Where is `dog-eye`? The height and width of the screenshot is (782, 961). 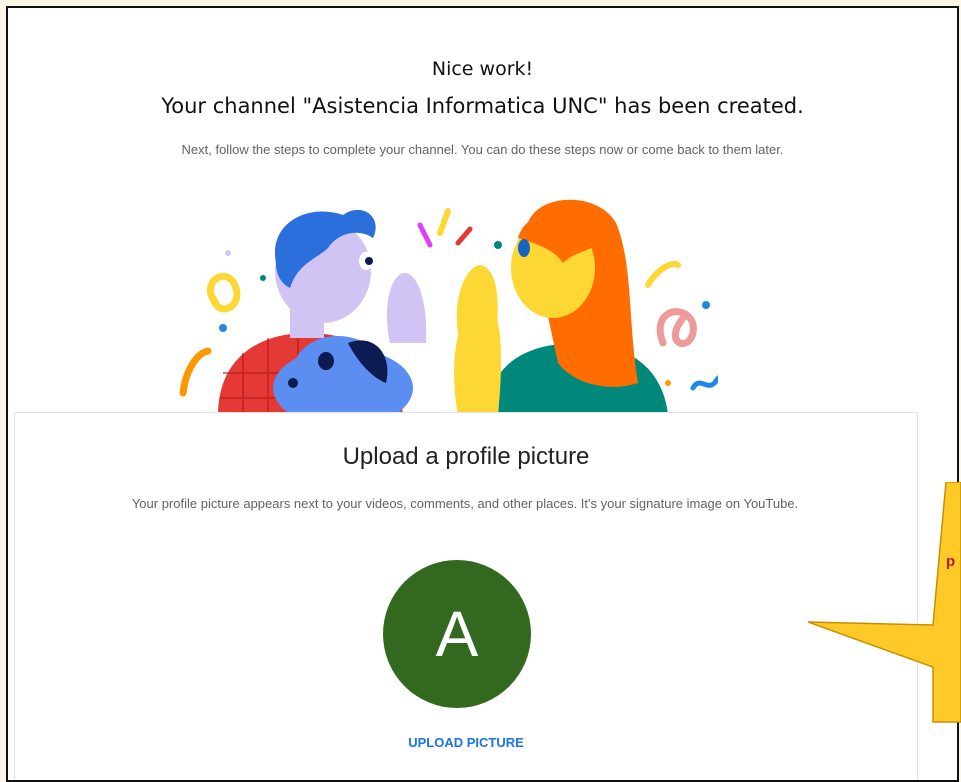 dog-eye is located at coordinates (326, 361).